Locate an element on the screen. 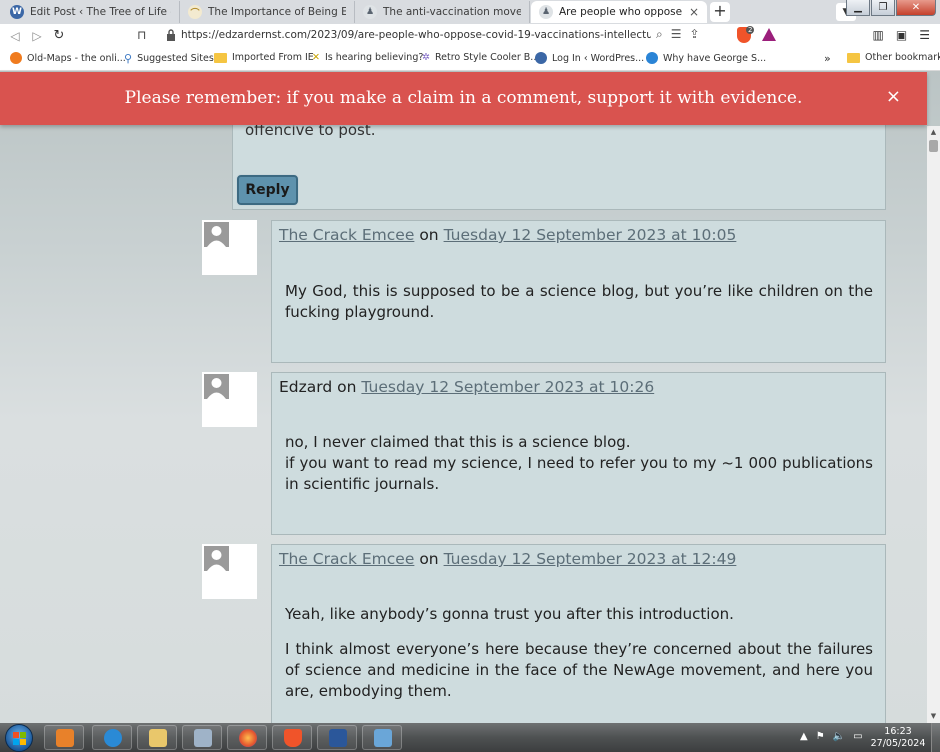 This screenshot has width=940, height=752. shields-count-badge: 2 is located at coordinates (750, 30).